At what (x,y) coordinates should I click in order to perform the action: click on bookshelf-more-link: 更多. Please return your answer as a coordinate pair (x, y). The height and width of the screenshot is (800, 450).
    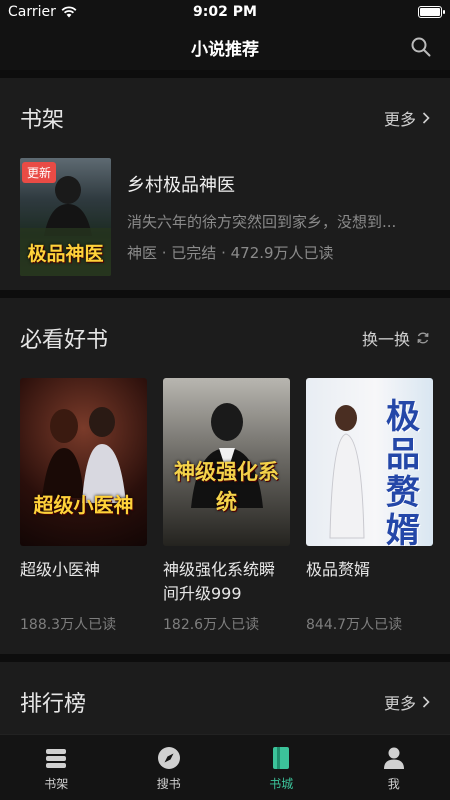
    Looking at the image, I should click on (407, 118).